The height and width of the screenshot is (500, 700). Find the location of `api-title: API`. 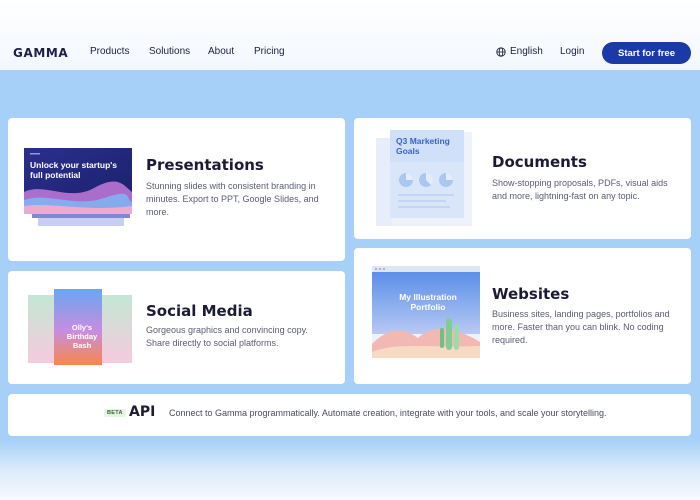

api-title: API is located at coordinates (142, 412).